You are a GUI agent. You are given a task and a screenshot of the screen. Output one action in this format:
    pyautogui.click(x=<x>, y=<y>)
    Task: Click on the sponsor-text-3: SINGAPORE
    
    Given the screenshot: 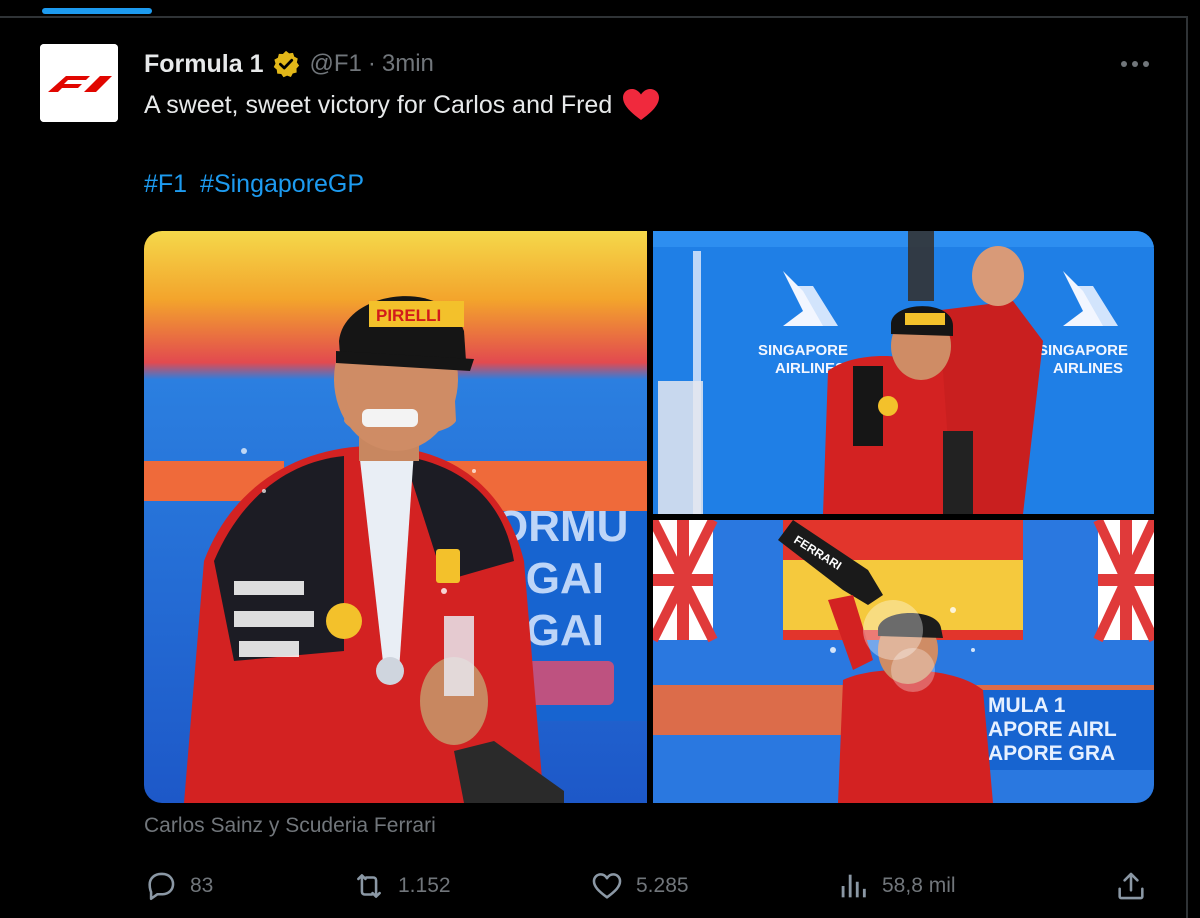 What is the action you would take?
    pyautogui.click(x=1083, y=350)
    